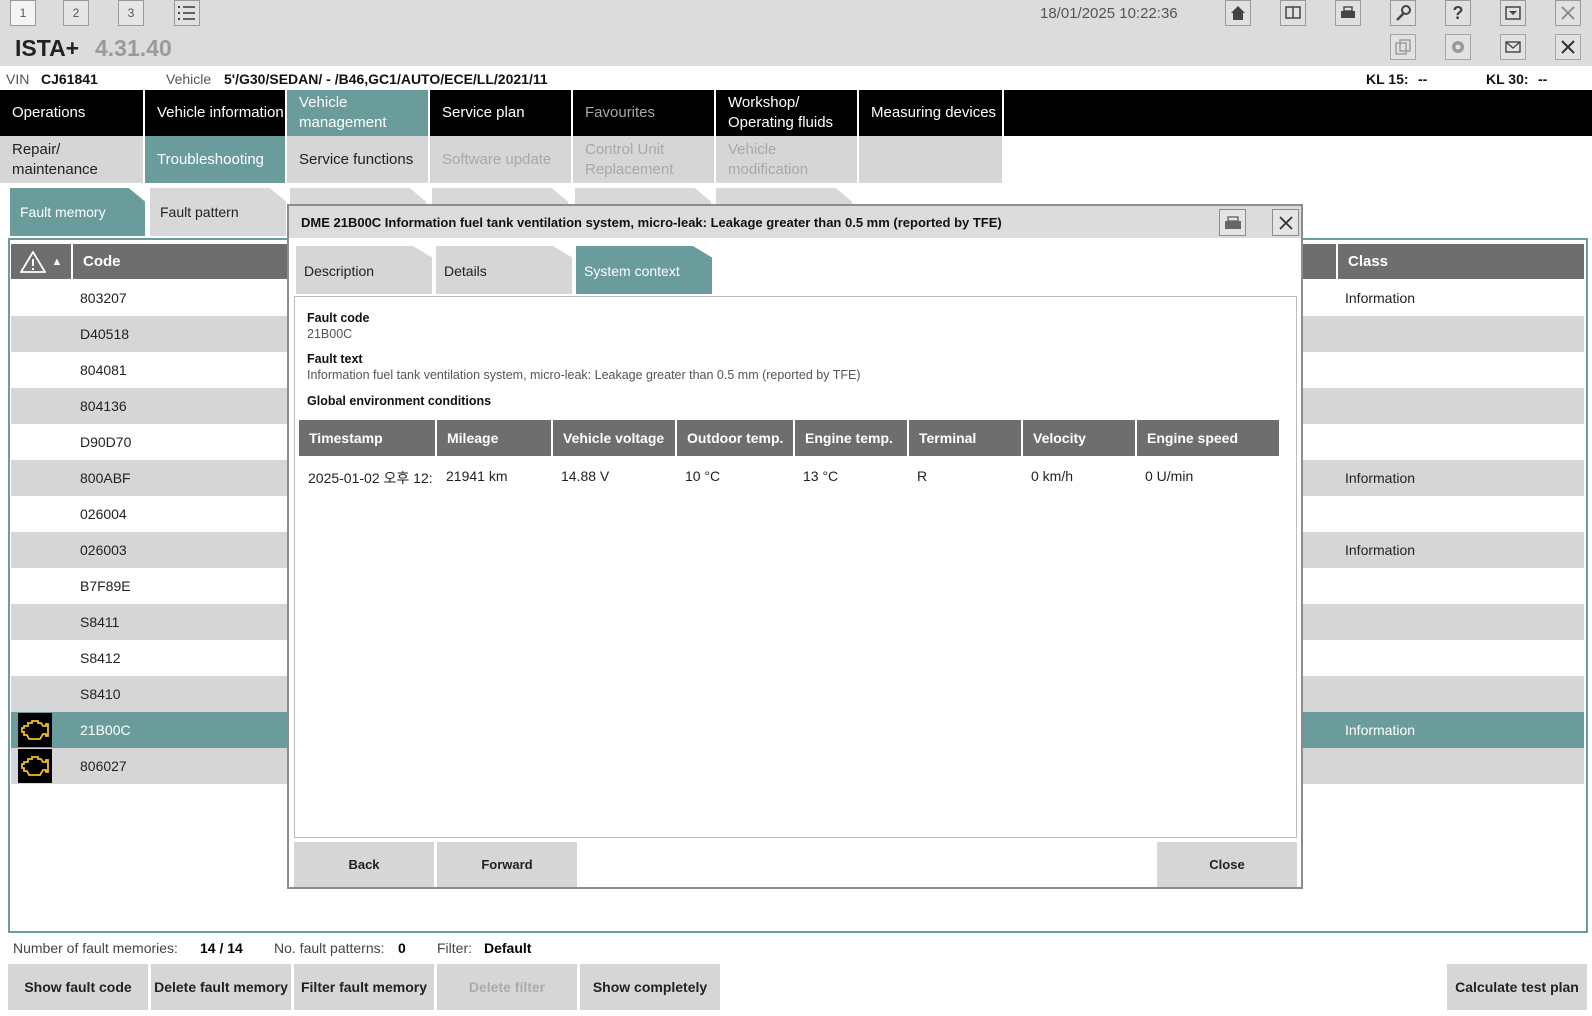 The image size is (1592, 1016). Describe the element at coordinates (703, 476) in the screenshot. I see `env-outdoor-temp: 10 °C` at that location.